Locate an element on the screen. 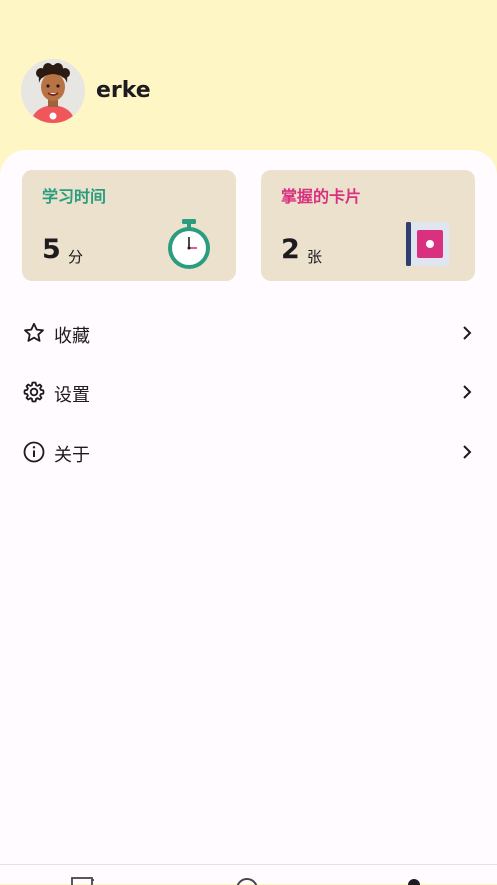 This screenshot has height=885, width=497. menu-label-about: 关于 is located at coordinates (72, 455).